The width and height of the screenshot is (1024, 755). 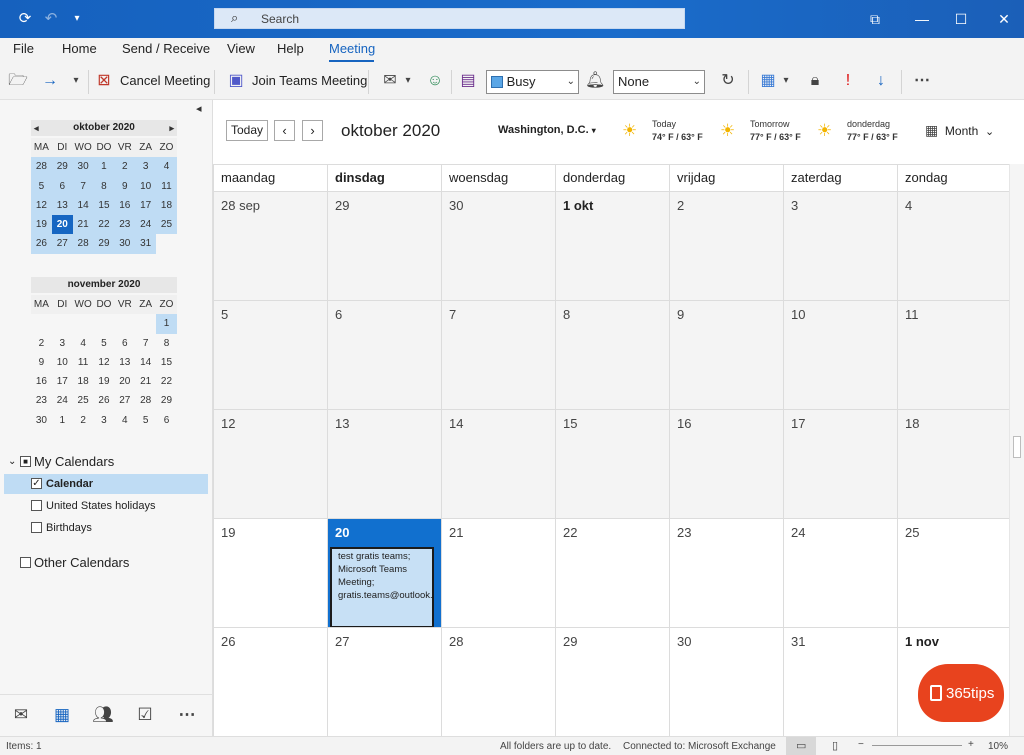 What do you see at coordinates (840, 681) in the screenshot?
I see `day-cell: 31` at bounding box center [840, 681].